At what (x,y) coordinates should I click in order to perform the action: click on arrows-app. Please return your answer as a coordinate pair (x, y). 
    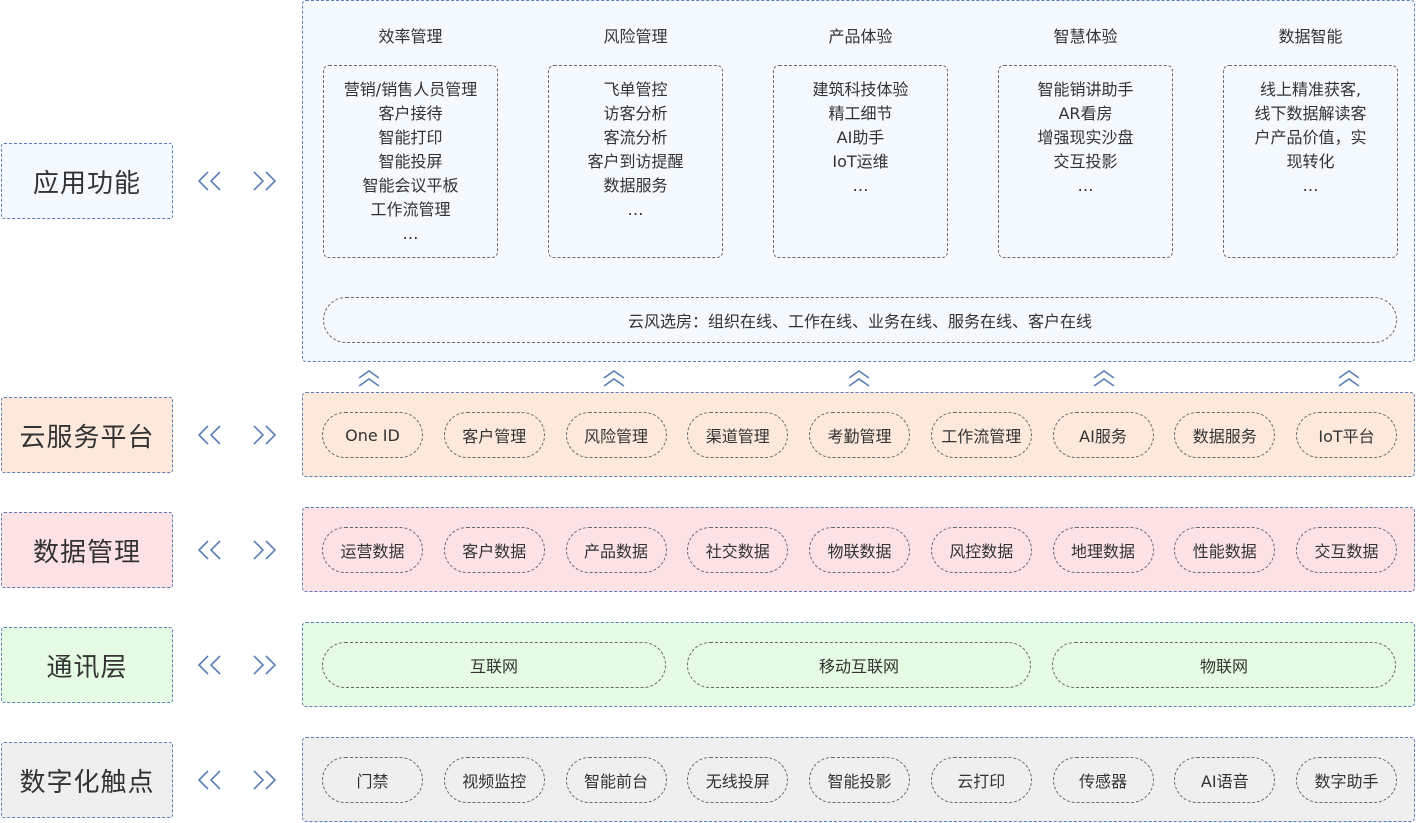
    Looking at the image, I should click on (237, 181).